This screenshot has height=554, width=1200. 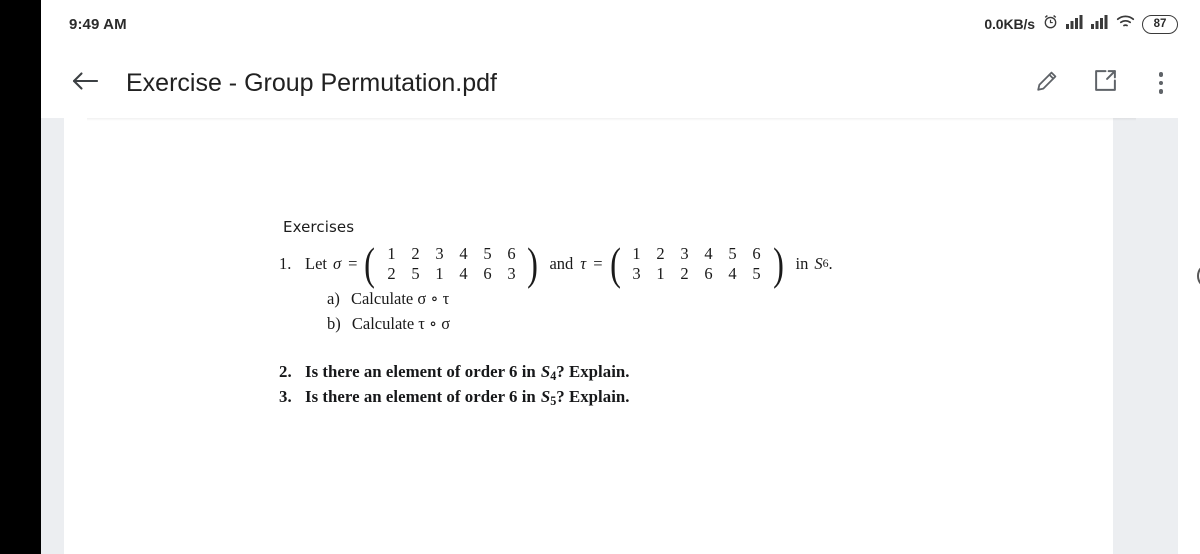 I want to click on tau-matrix-bottom-row: 3 1 2 6 4 5, so click(x=697, y=273).